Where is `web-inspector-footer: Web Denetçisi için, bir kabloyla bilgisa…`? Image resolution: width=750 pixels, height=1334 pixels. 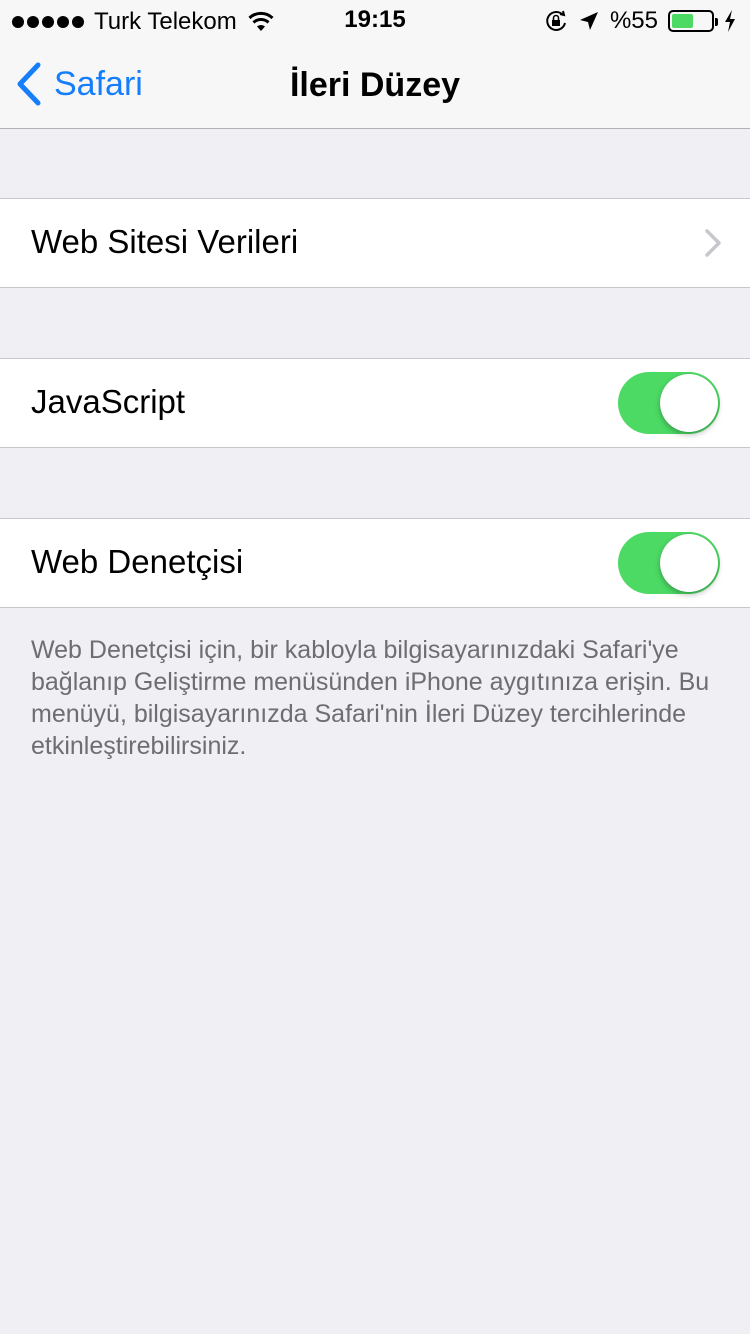
web-inspector-footer: Web Denetçisi için, bir kabloyla bilgisa… is located at coordinates (370, 698).